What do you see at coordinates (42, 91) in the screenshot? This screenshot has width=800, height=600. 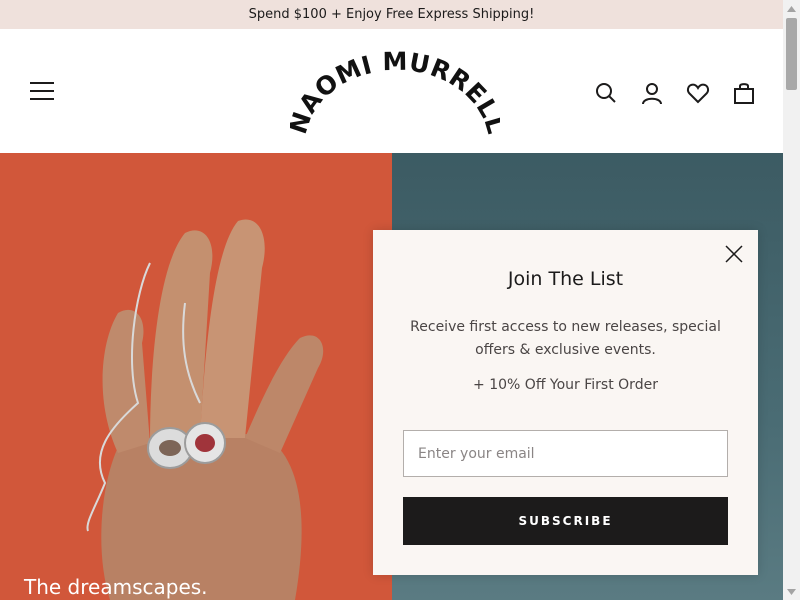 I see `menu-icon` at bounding box center [42, 91].